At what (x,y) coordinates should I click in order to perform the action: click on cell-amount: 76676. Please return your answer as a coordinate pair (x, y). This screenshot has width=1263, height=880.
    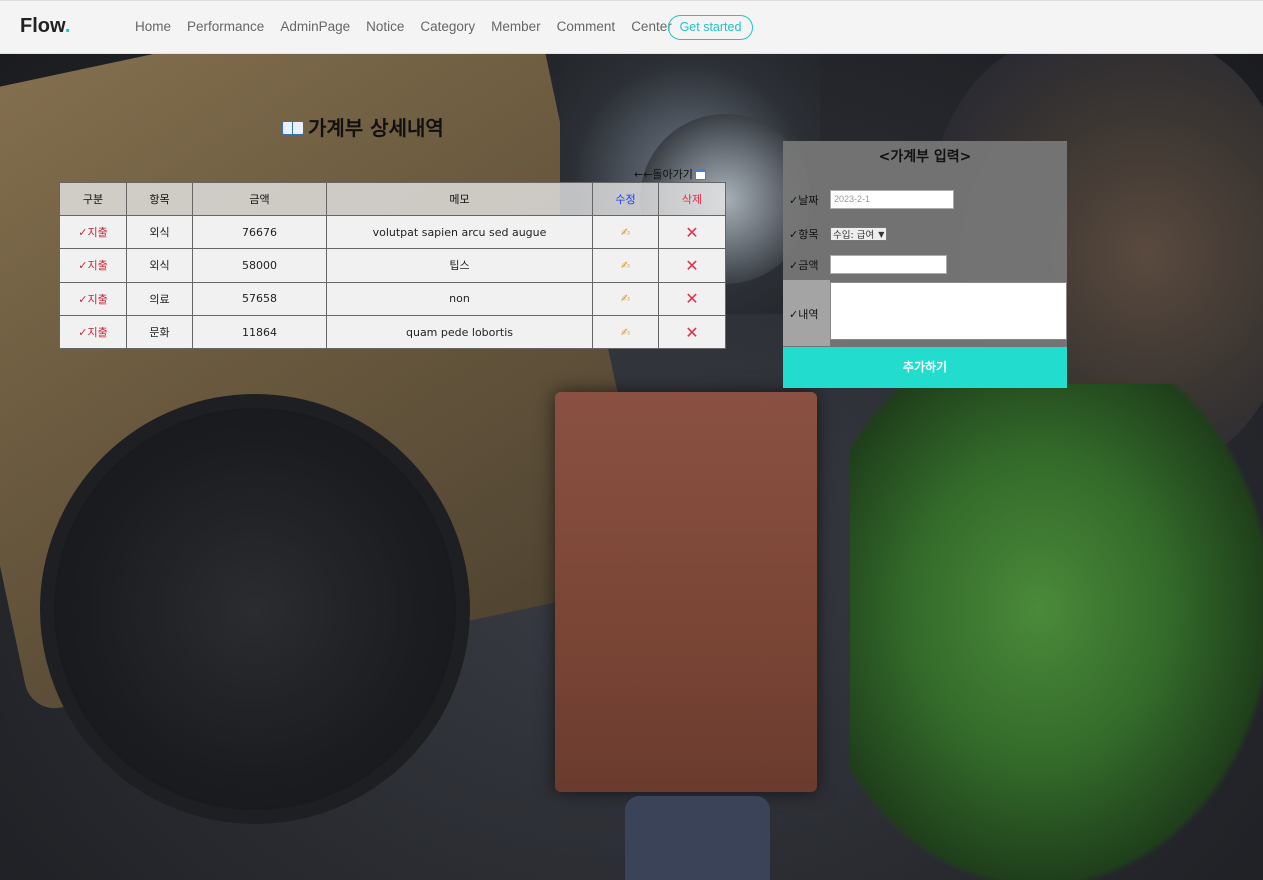
    Looking at the image, I should click on (259, 232).